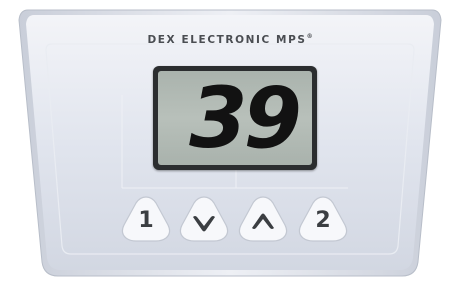 The image size is (460, 281). Describe the element at coordinates (227, 40) in the screenshot. I see `brand-name: DEX ELECTRONIC MPS` at that location.